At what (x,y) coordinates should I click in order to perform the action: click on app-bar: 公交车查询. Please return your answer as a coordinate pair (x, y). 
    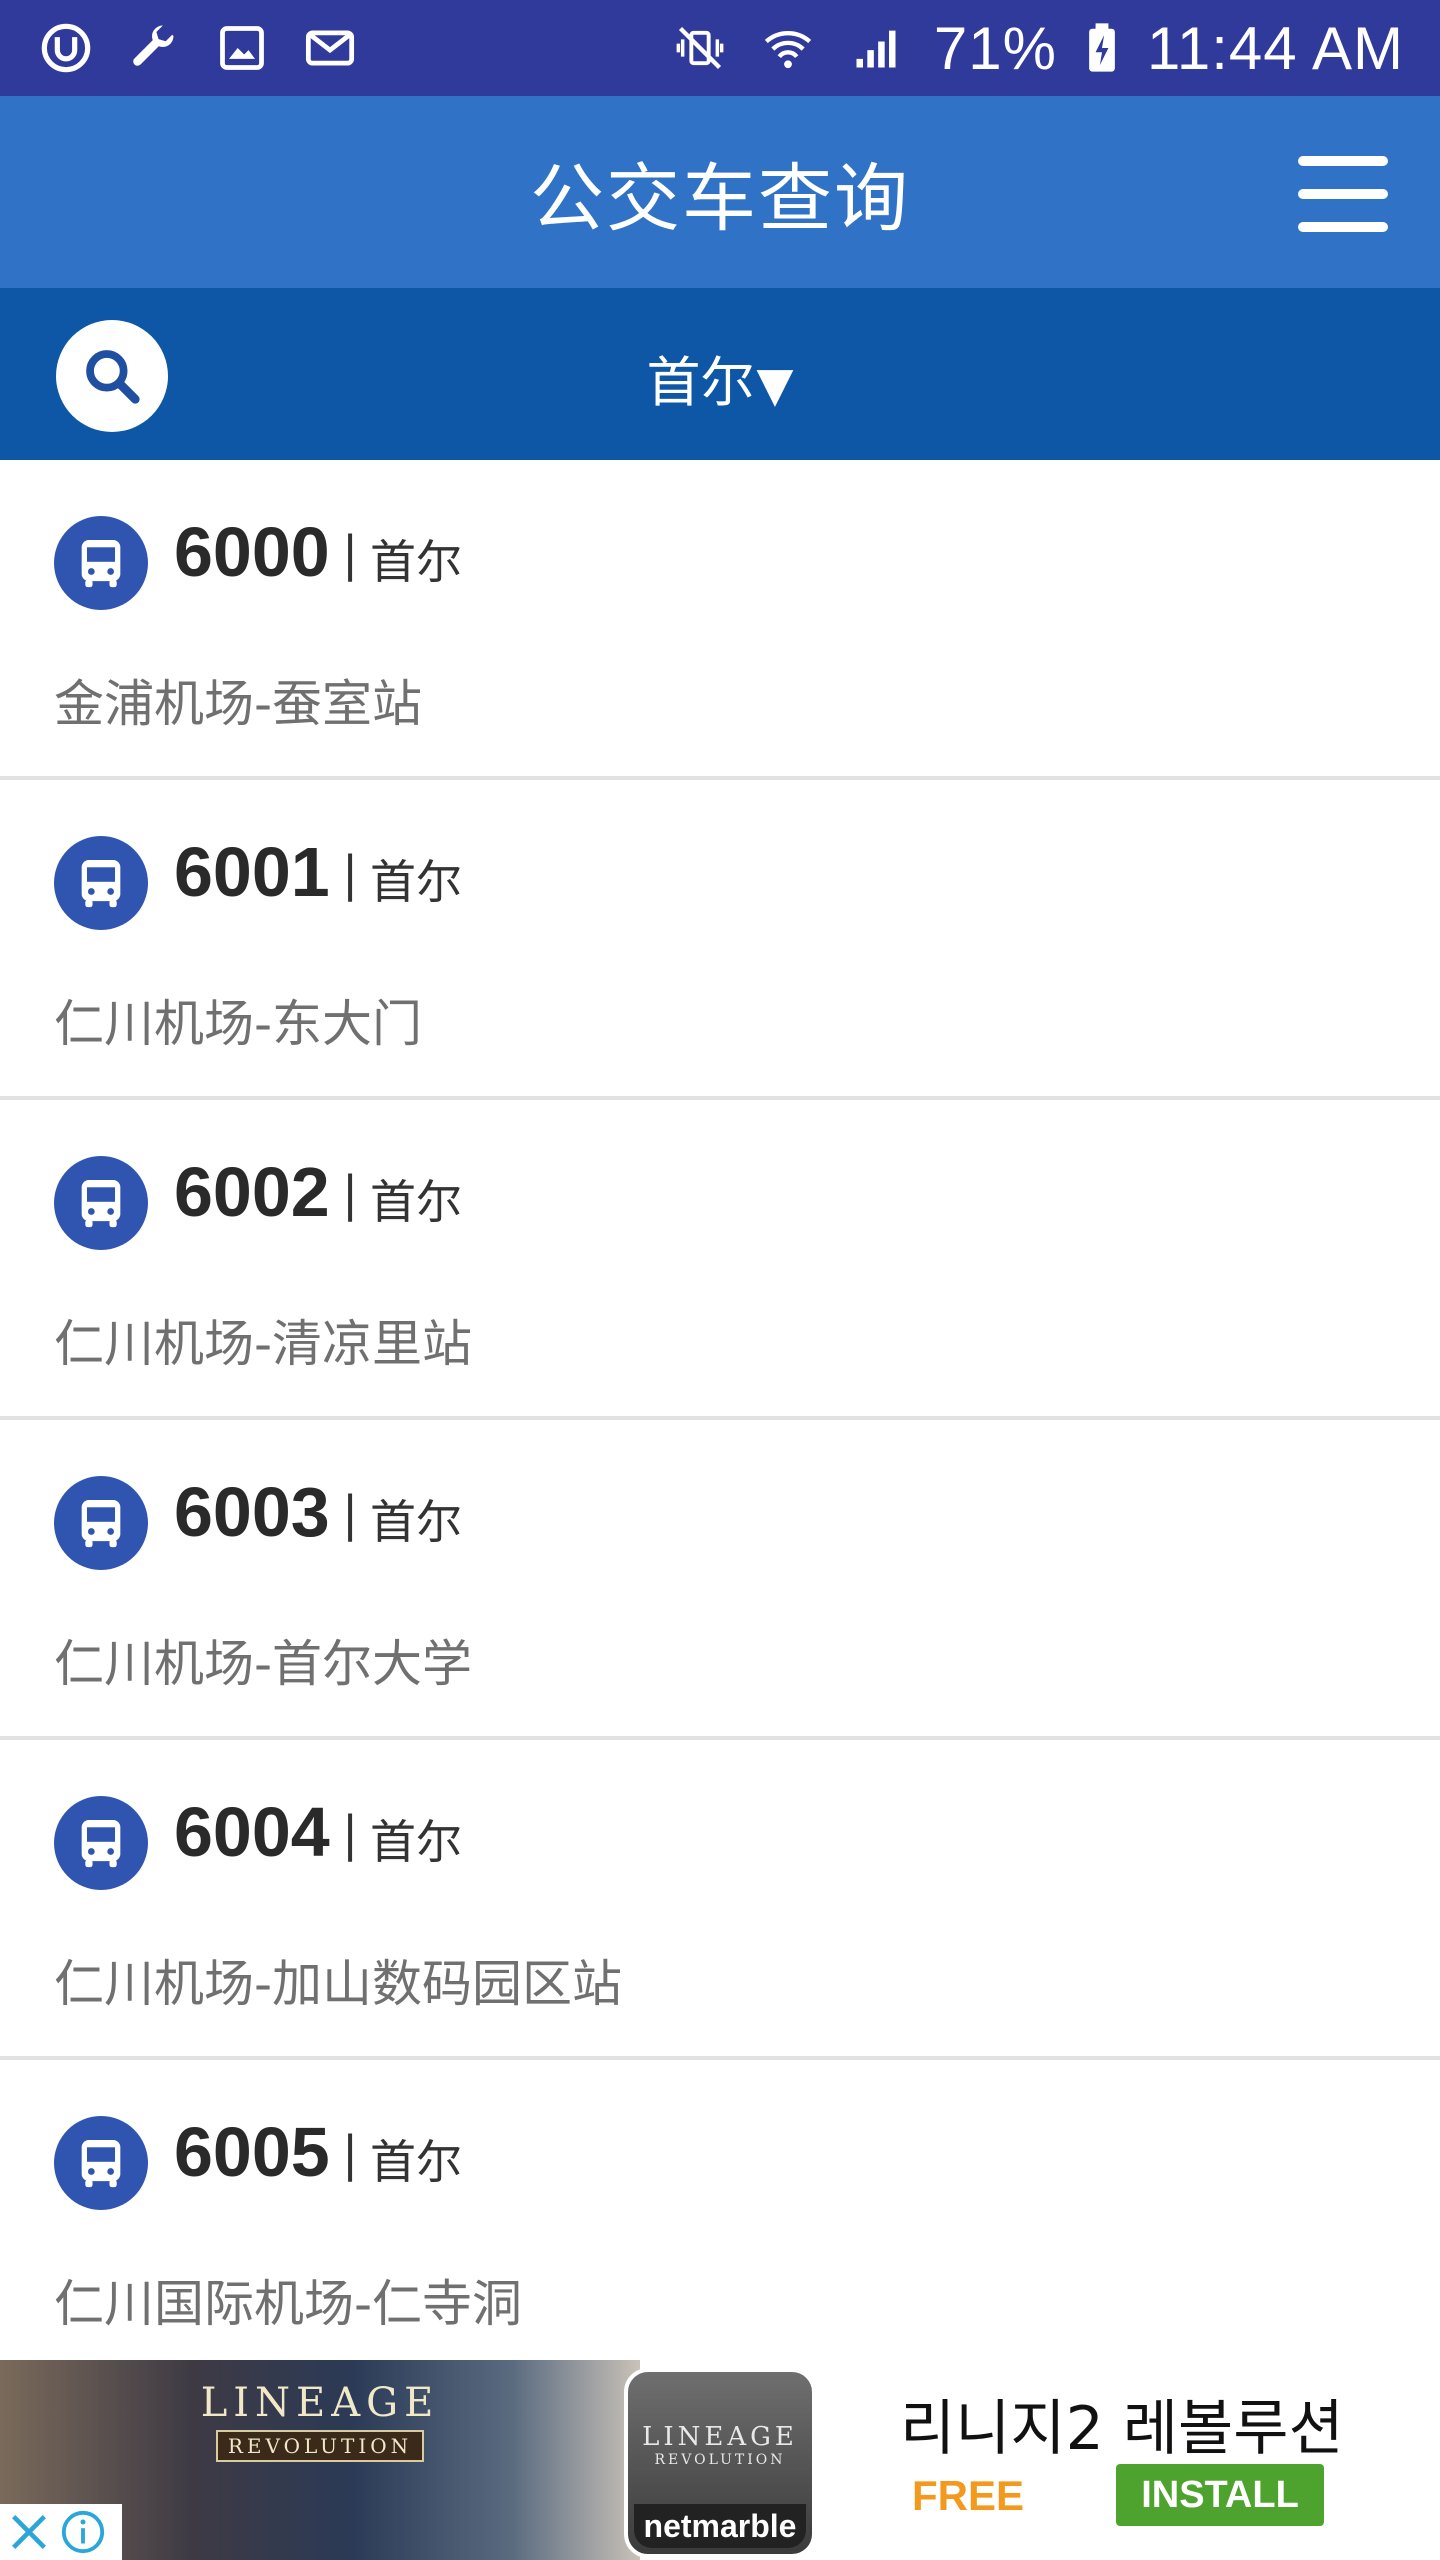
    Looking at the image, I should click on (720, 192).